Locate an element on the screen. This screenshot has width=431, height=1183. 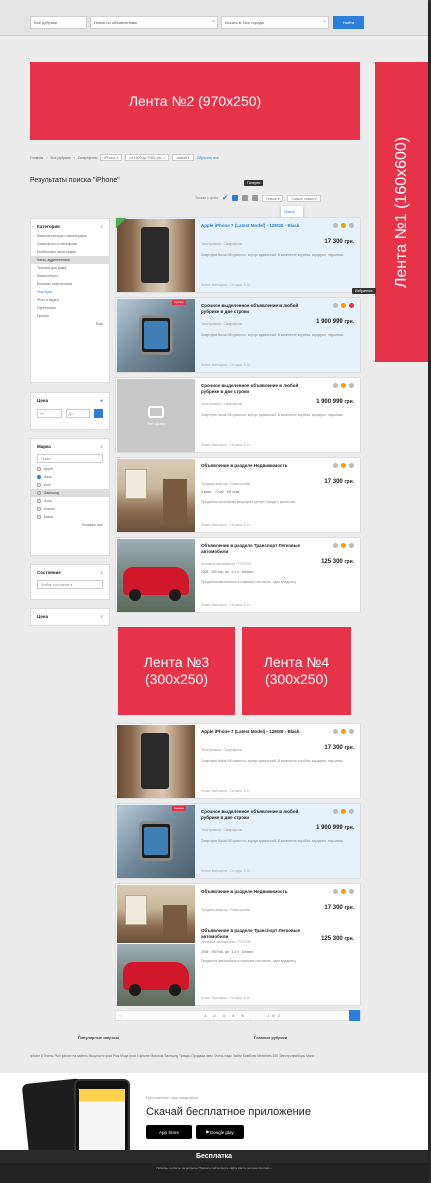
banner-1: Лента №1 (160x600) is located at coordinates (401, 212).